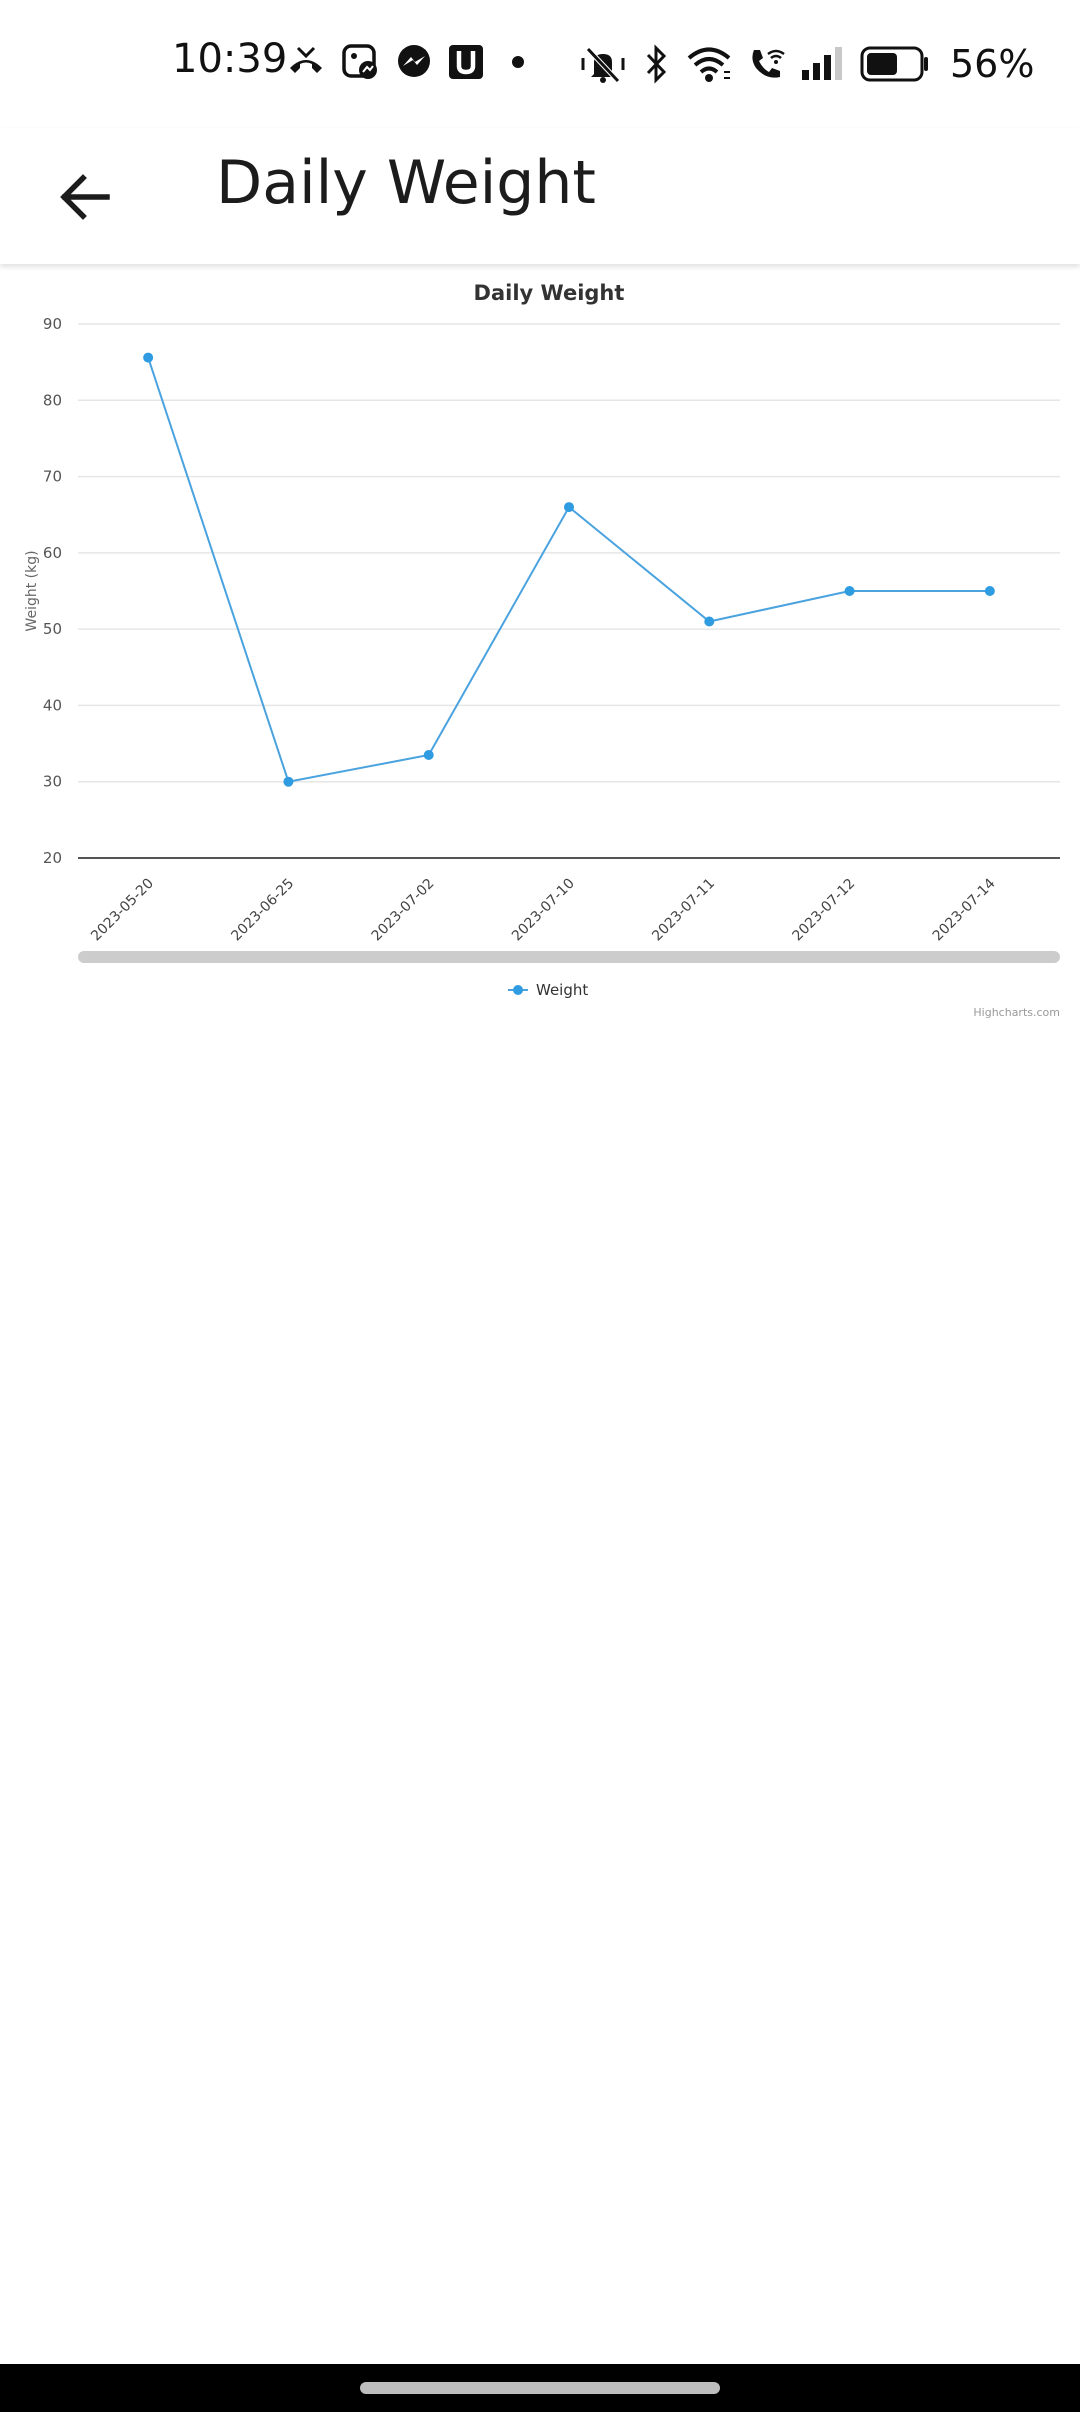  Describe the element at coordinates (359, 61) in the screenshot. I see `messenger-photo-icon` at that location.